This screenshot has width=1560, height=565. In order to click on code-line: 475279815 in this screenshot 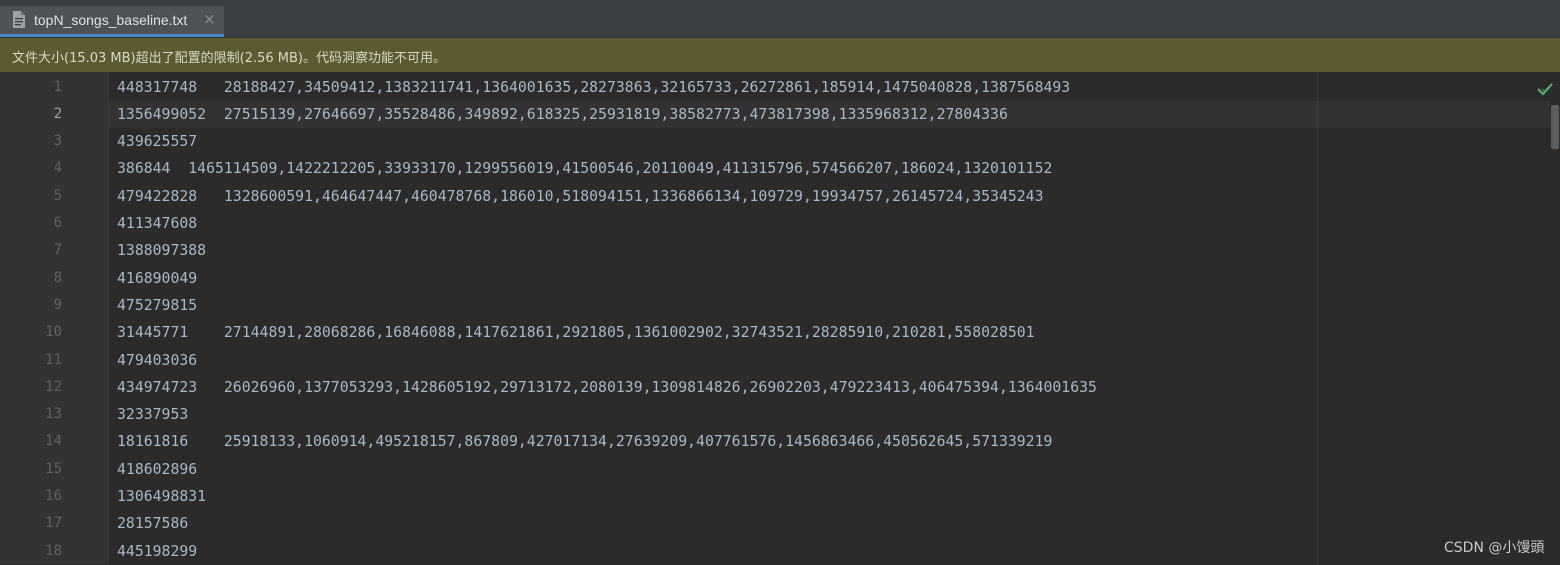, I will do `click(157, 305)`.